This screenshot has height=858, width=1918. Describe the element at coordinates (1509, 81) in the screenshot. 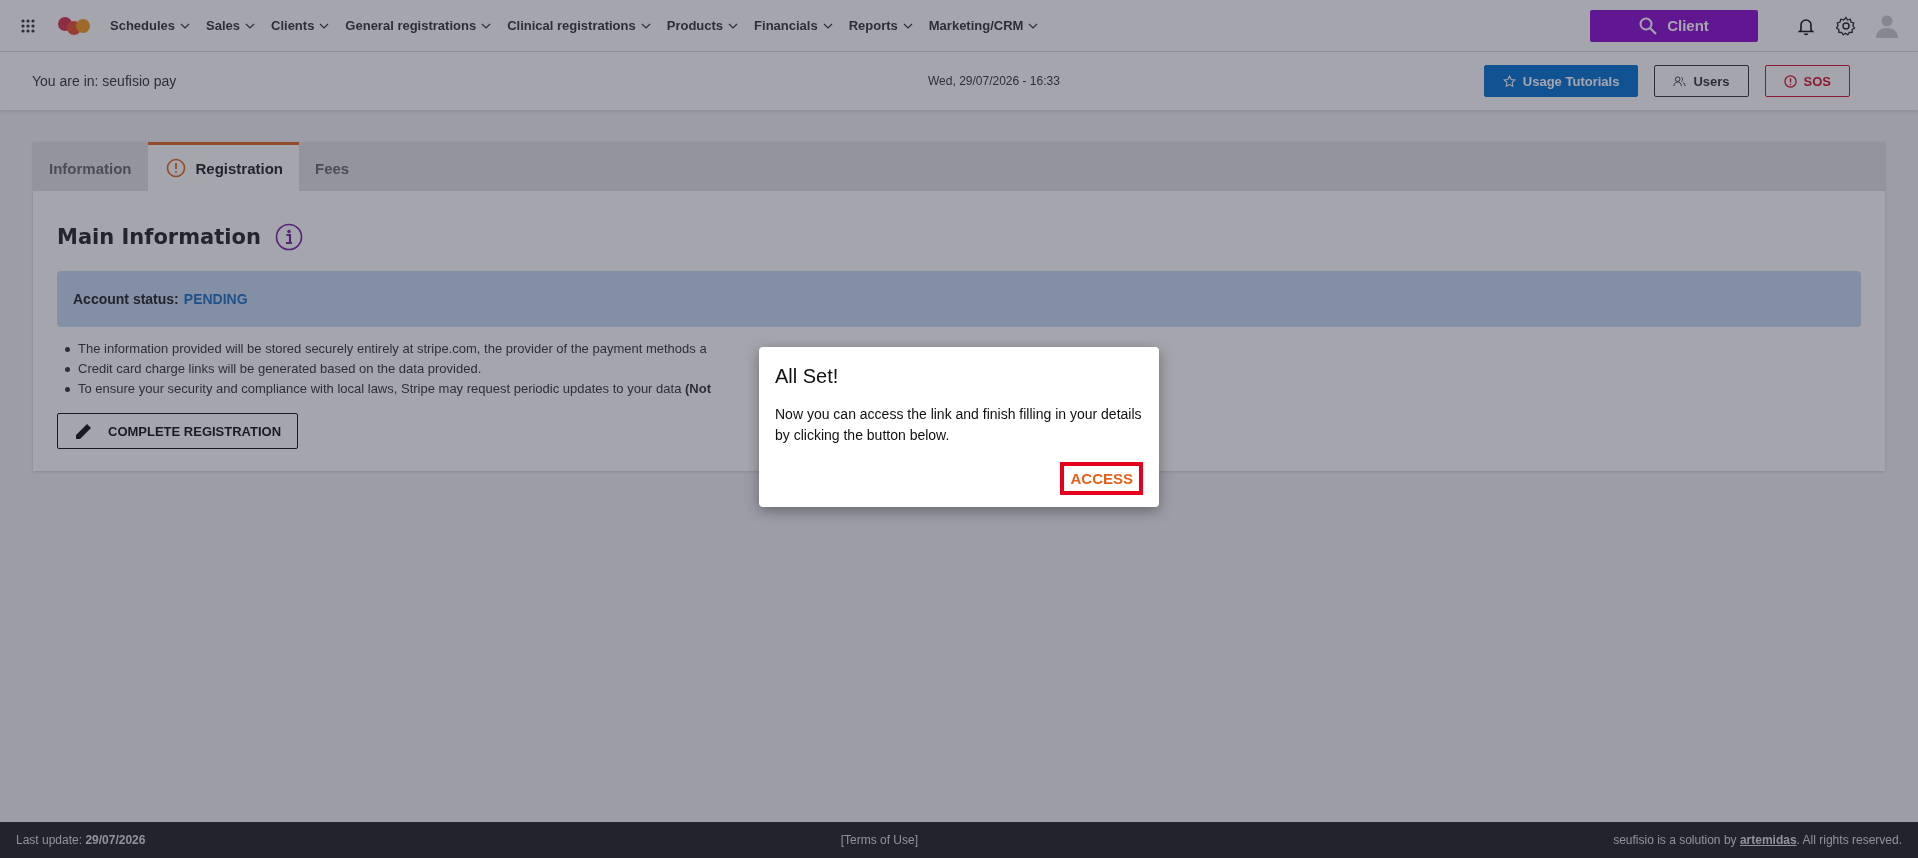

I see `star-icon` at that location.